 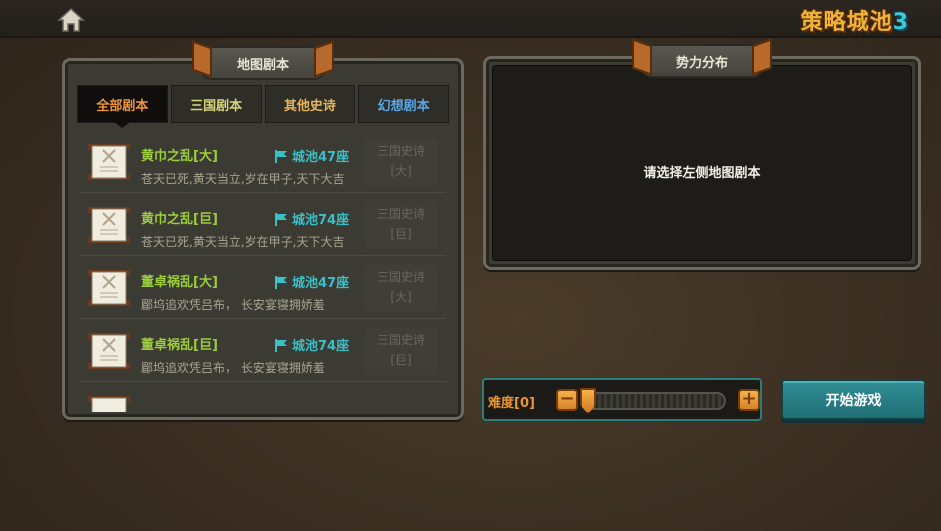 I want to click on start-game-button: 开始游戏, so click(x=853, y=399).